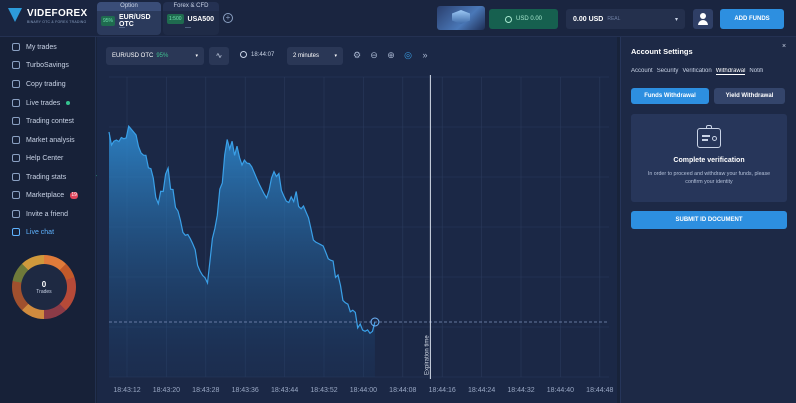  What do you see at coordinates (16, 232) in the screenshot?
I see `chat-icon` at bounding box center [16, 232].